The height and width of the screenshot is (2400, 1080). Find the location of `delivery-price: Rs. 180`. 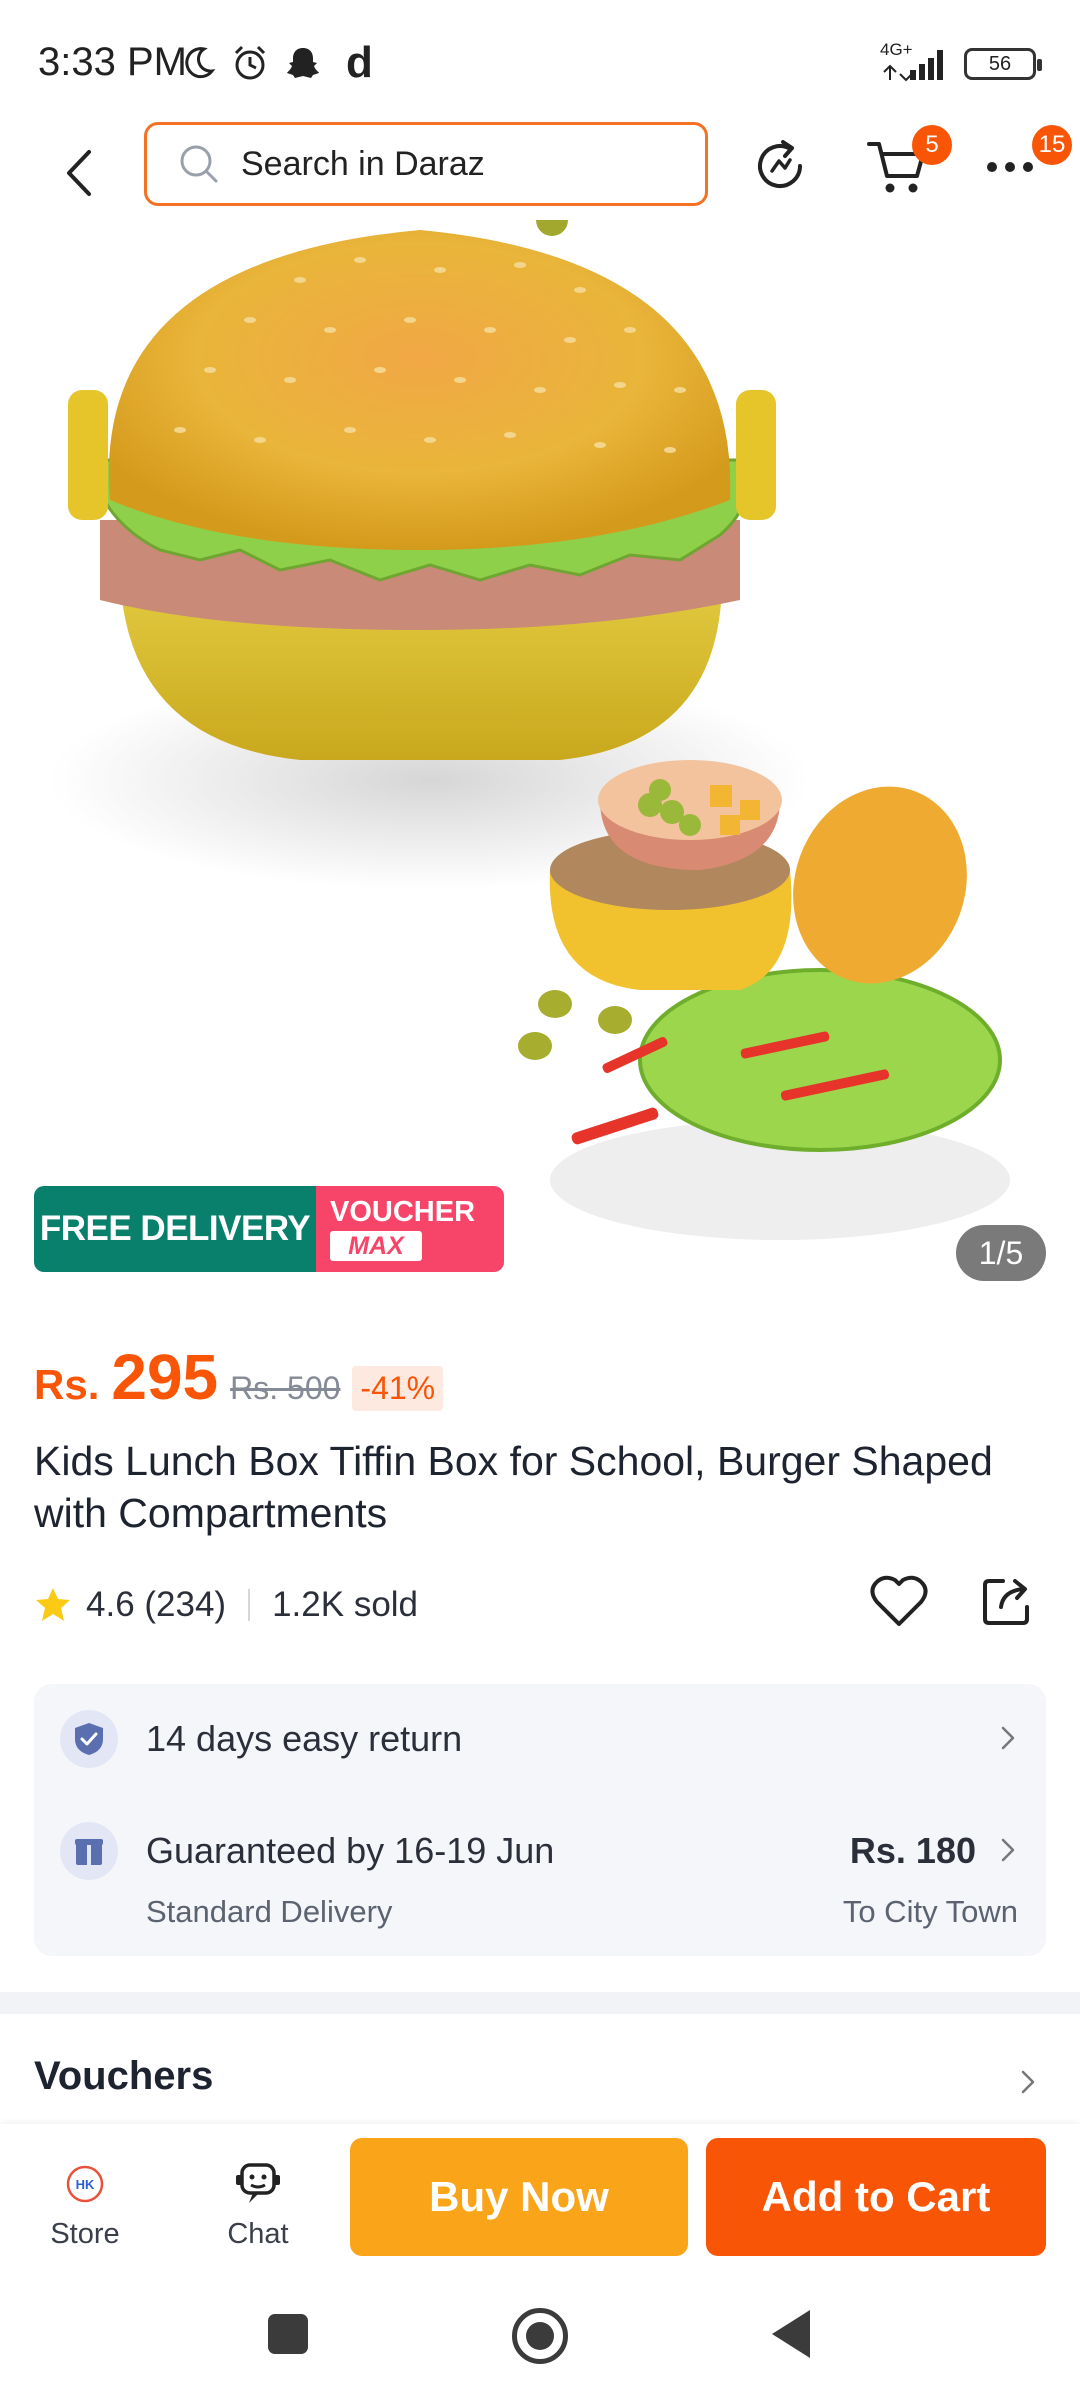

delivery-price: Rs. 180 is located at coordinates (912, 1850).